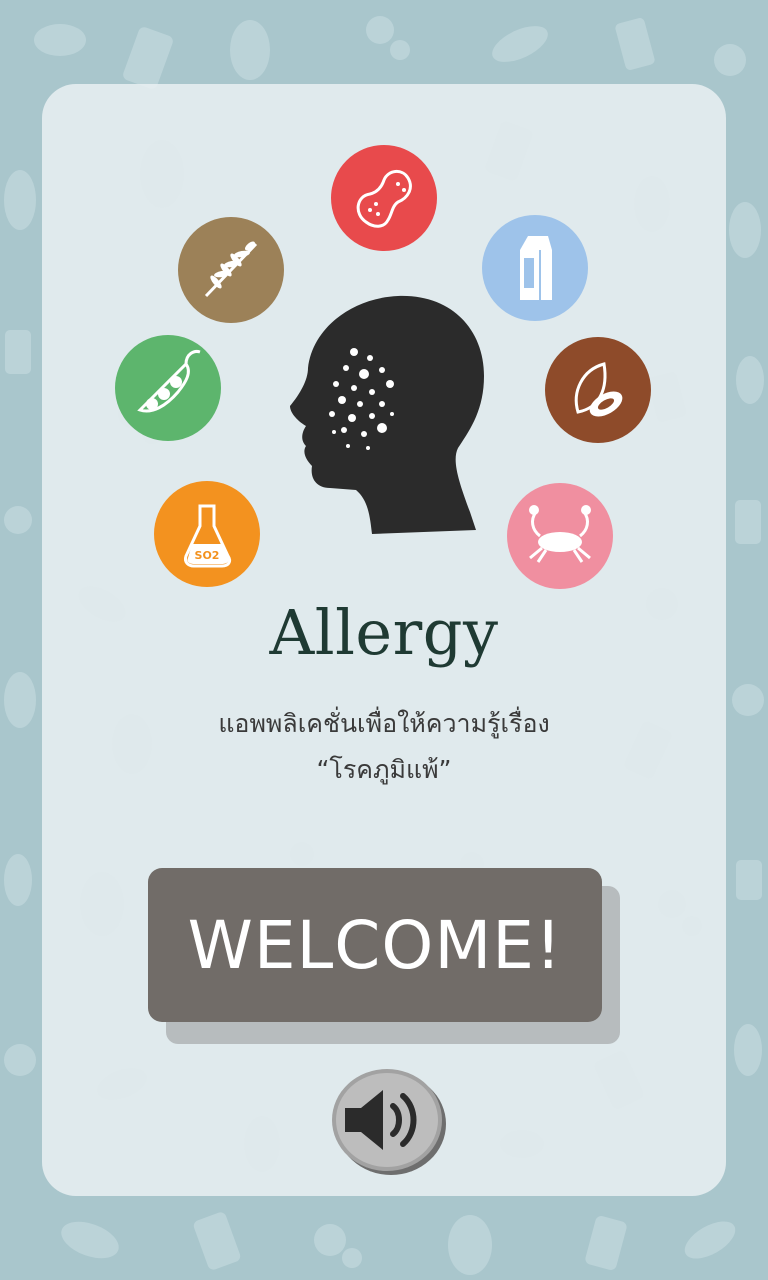 Image resolution: width=768 pixels, height=1280 pixels. Describe the element at coordinates (387, 414) in the screenshot. I see `head-icon` at that location.